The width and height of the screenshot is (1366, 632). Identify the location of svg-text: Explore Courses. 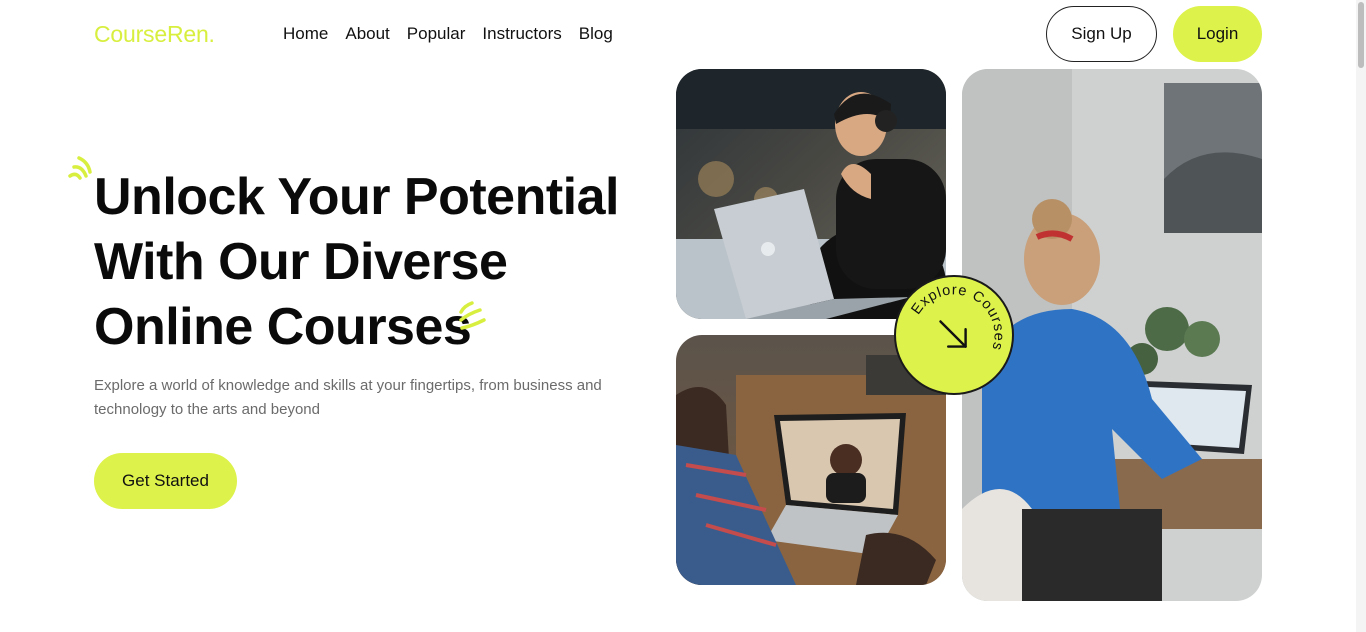
(957, 317).